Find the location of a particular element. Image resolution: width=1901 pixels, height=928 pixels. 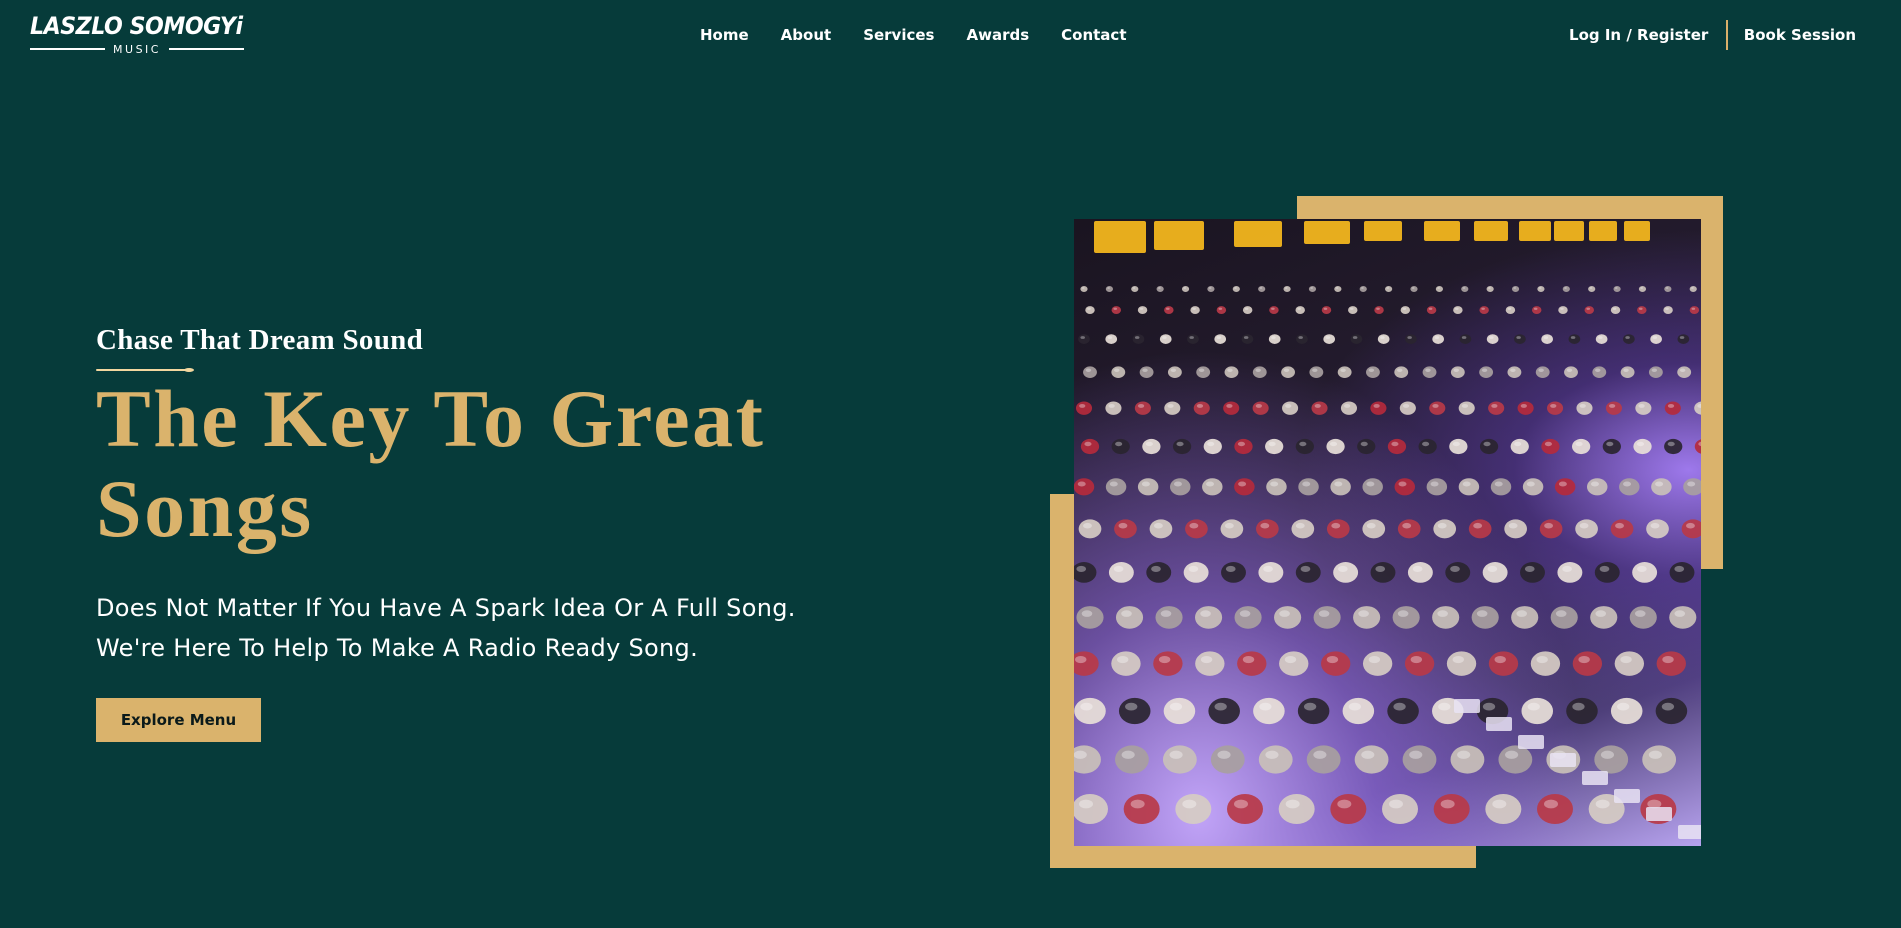

book-session-link: Book Session is located at coordinates (1800, 35).